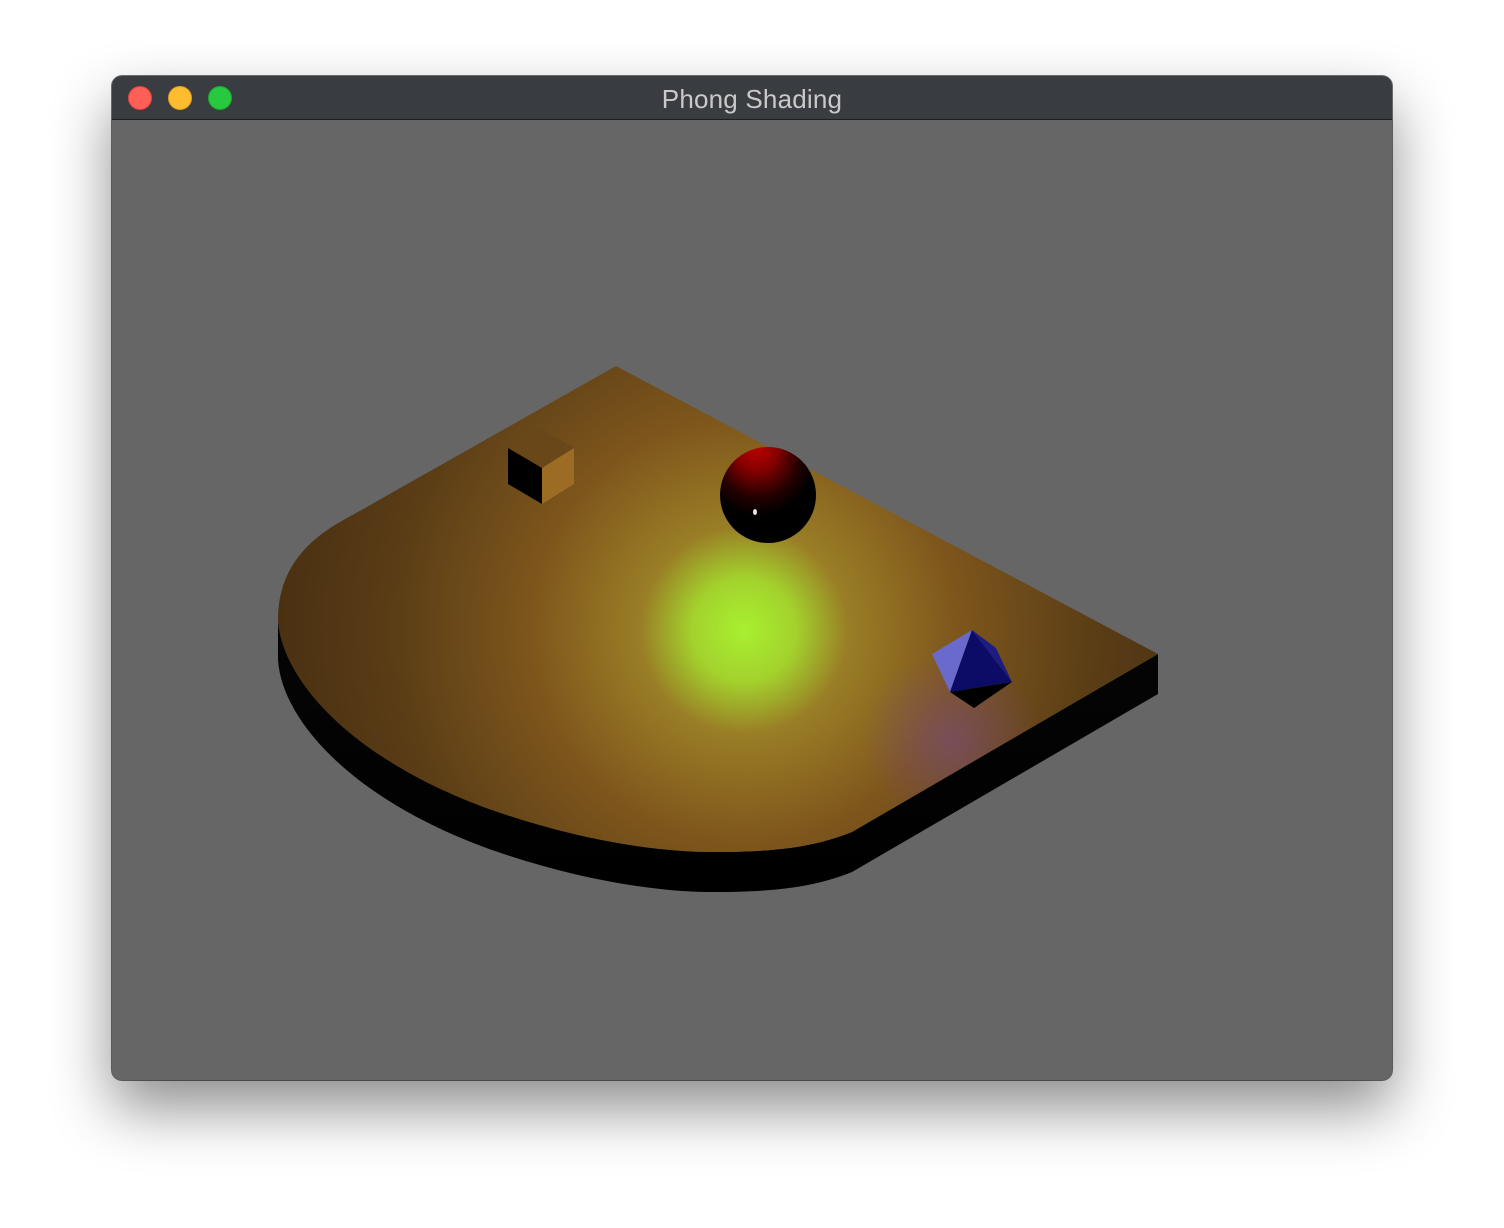  What do you see at coordinates (768, 495) in the screenshot?
I see `sphere` at bounding box center [768, 495].